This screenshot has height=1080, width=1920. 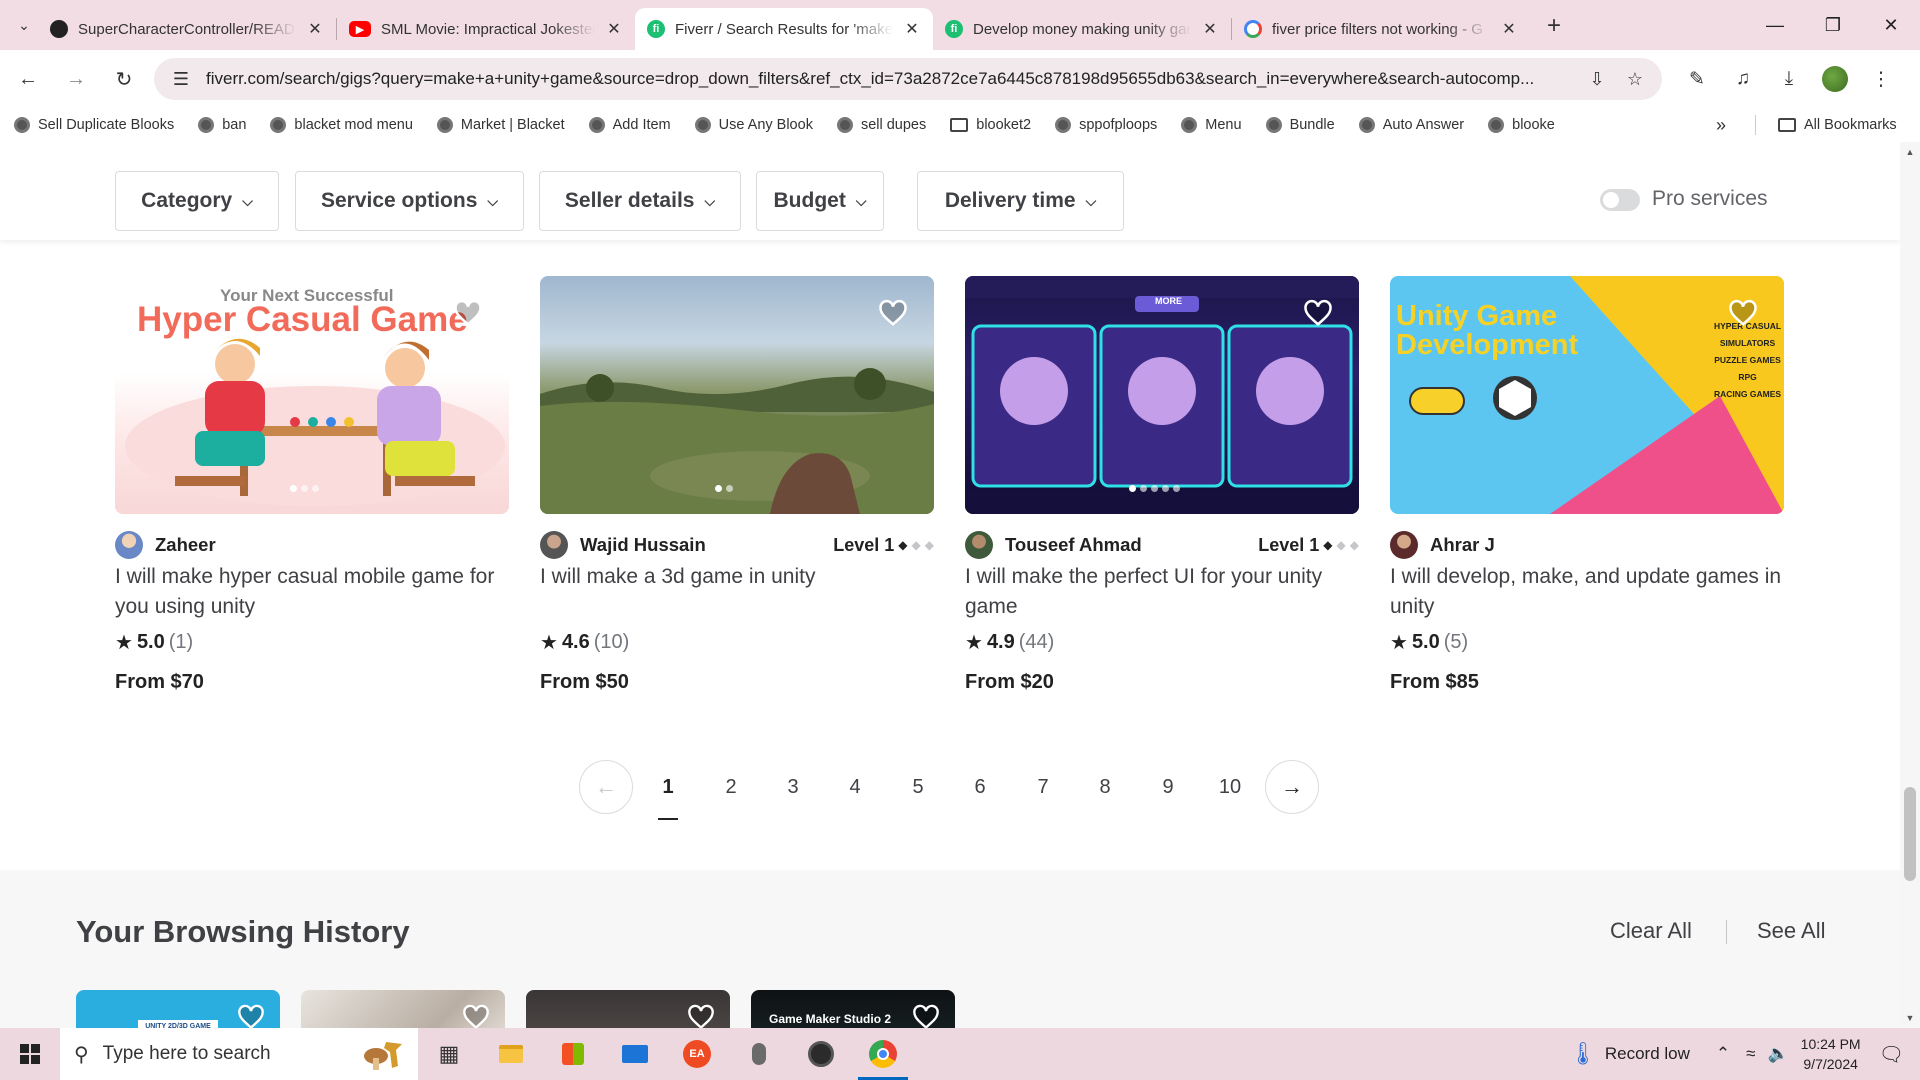 I want to click on bookmark-item: ban, so click(x=222, y=125).